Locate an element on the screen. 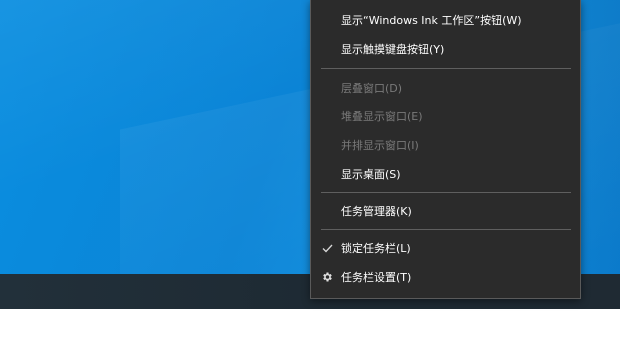 The image size is (620, 350). checkmark-icon is located at coordinates (327, 248).